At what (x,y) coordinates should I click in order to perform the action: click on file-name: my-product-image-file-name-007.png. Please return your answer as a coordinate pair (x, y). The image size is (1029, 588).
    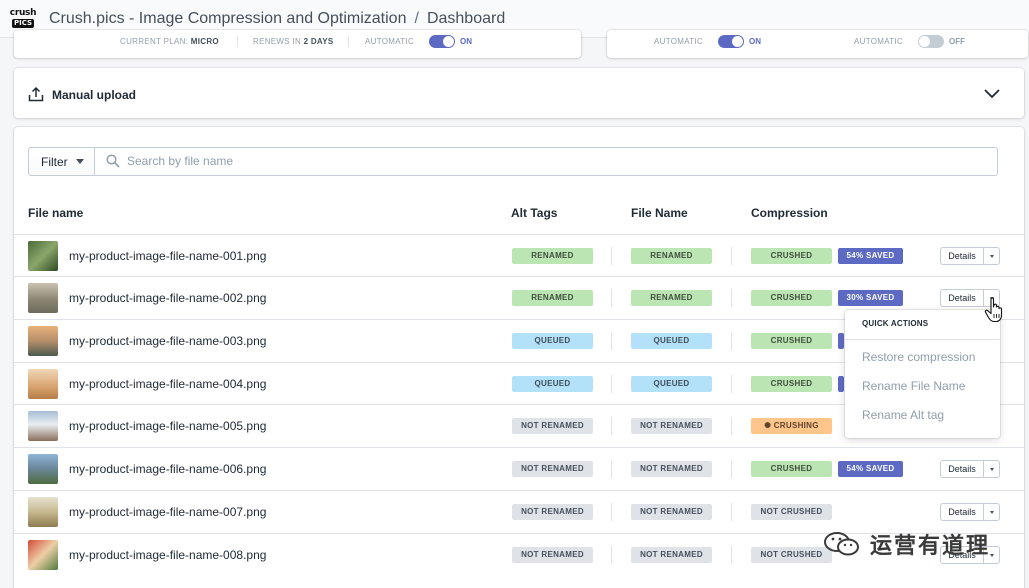
    Looking at the image, I should click on (168, 512).